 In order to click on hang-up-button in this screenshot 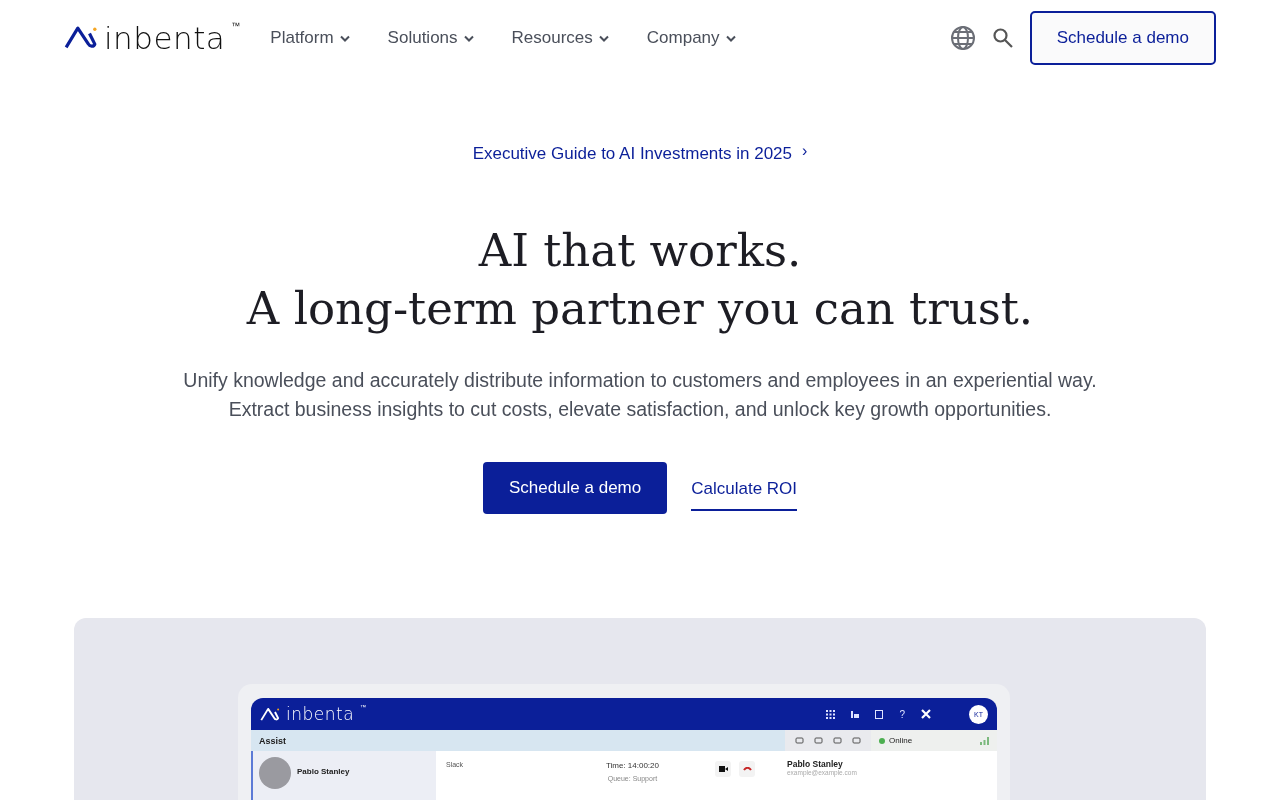, I will do `click(747, 769)`.